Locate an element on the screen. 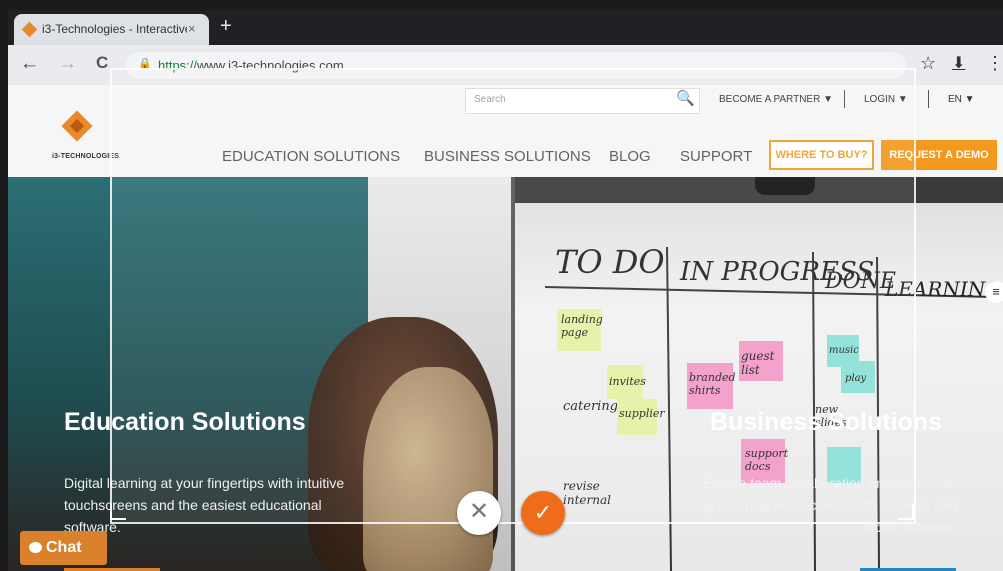 The width and height of the screenshot is (1003, 571). note-text: play is located at coordinates (856, 378).